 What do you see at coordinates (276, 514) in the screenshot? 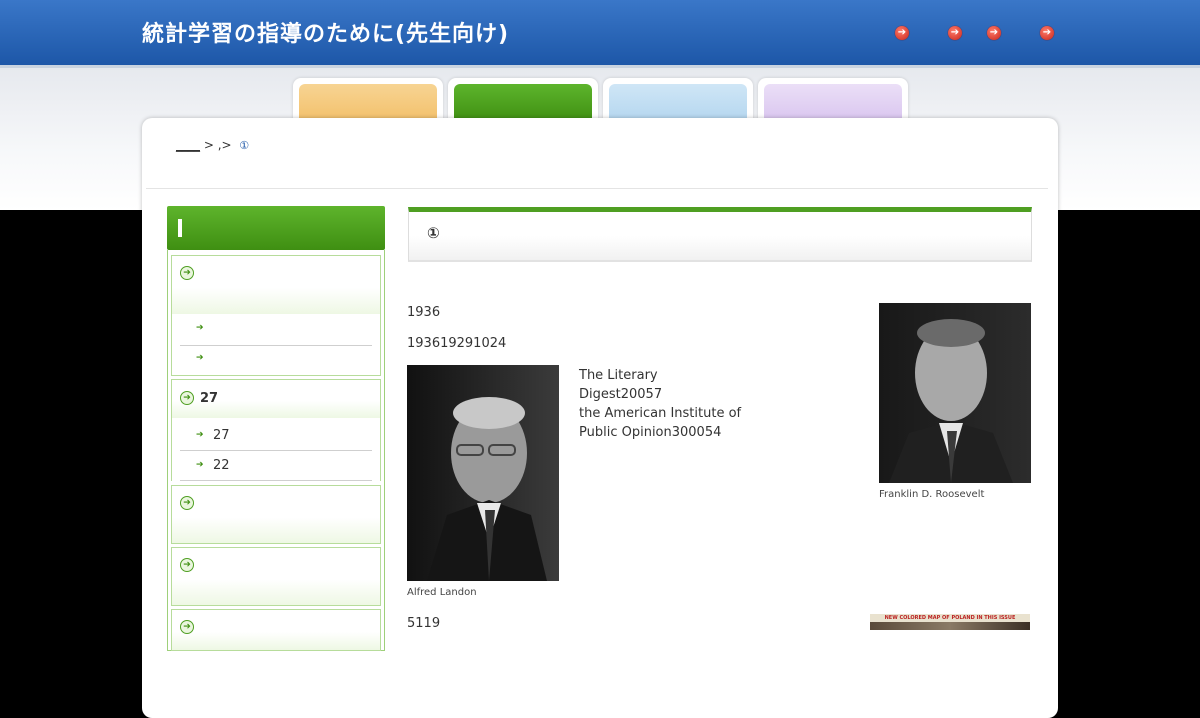
I see `sidebar-group-3: ➔` at bounding box center [276, 514].